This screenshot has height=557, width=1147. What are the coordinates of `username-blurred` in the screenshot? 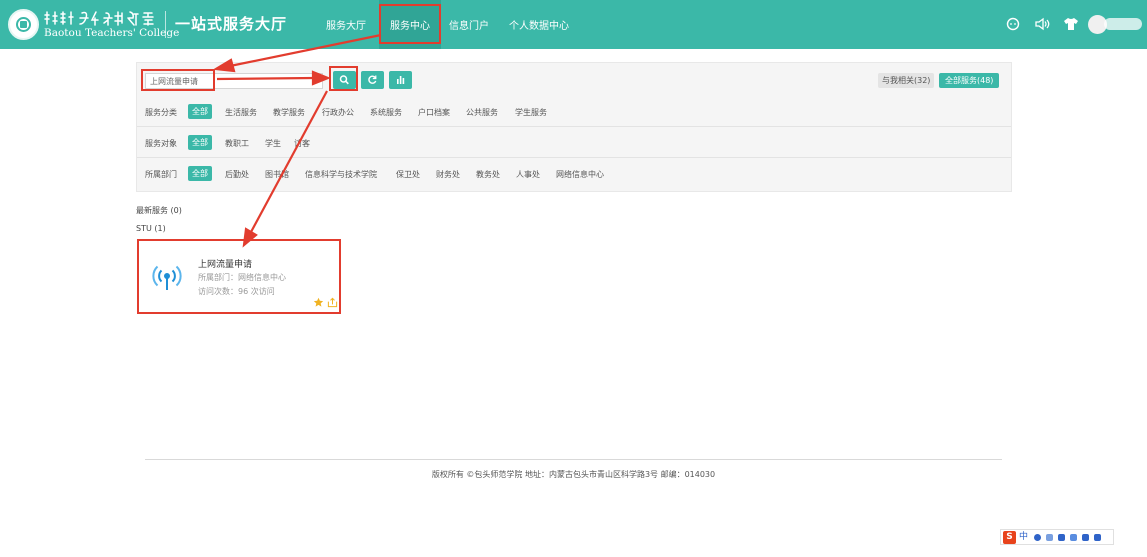 It's located at (1123, 24).